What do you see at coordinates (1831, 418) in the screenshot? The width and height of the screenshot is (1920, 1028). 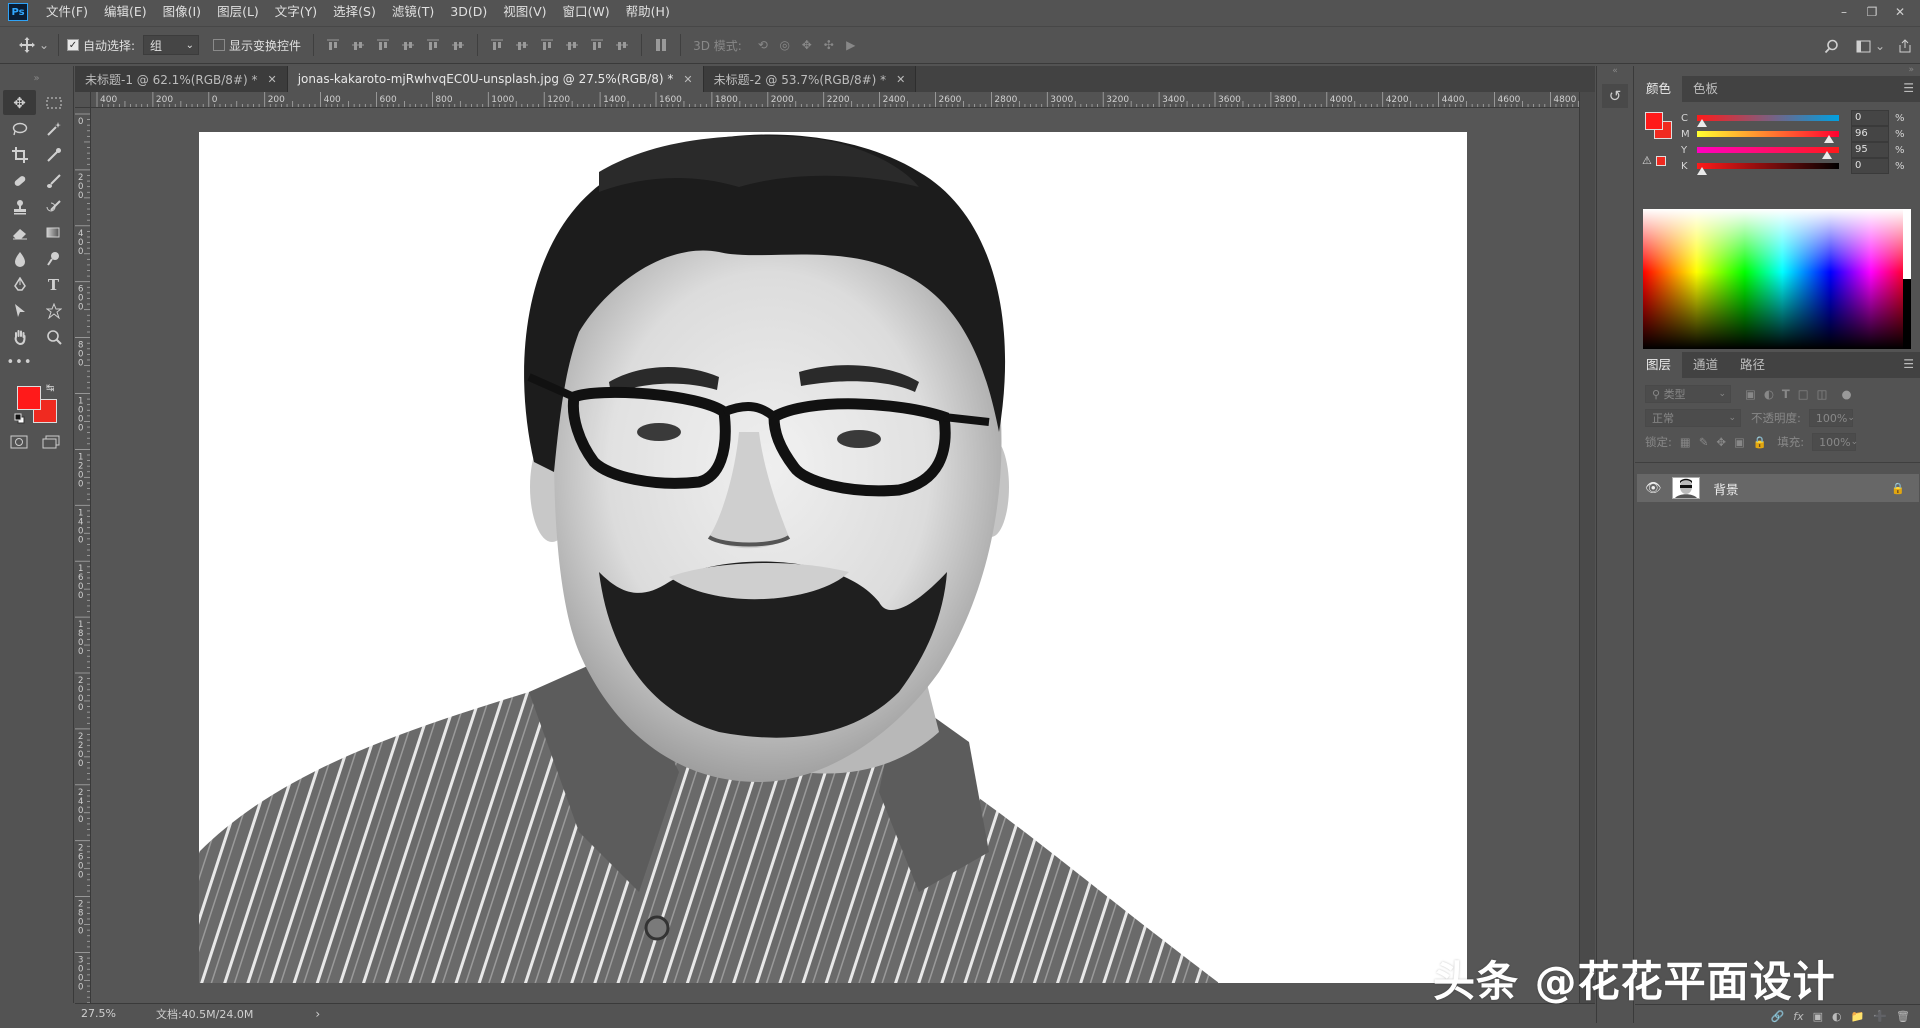 I see `opacity-field: 100% ⌄` at bounding box center [1831, 418].